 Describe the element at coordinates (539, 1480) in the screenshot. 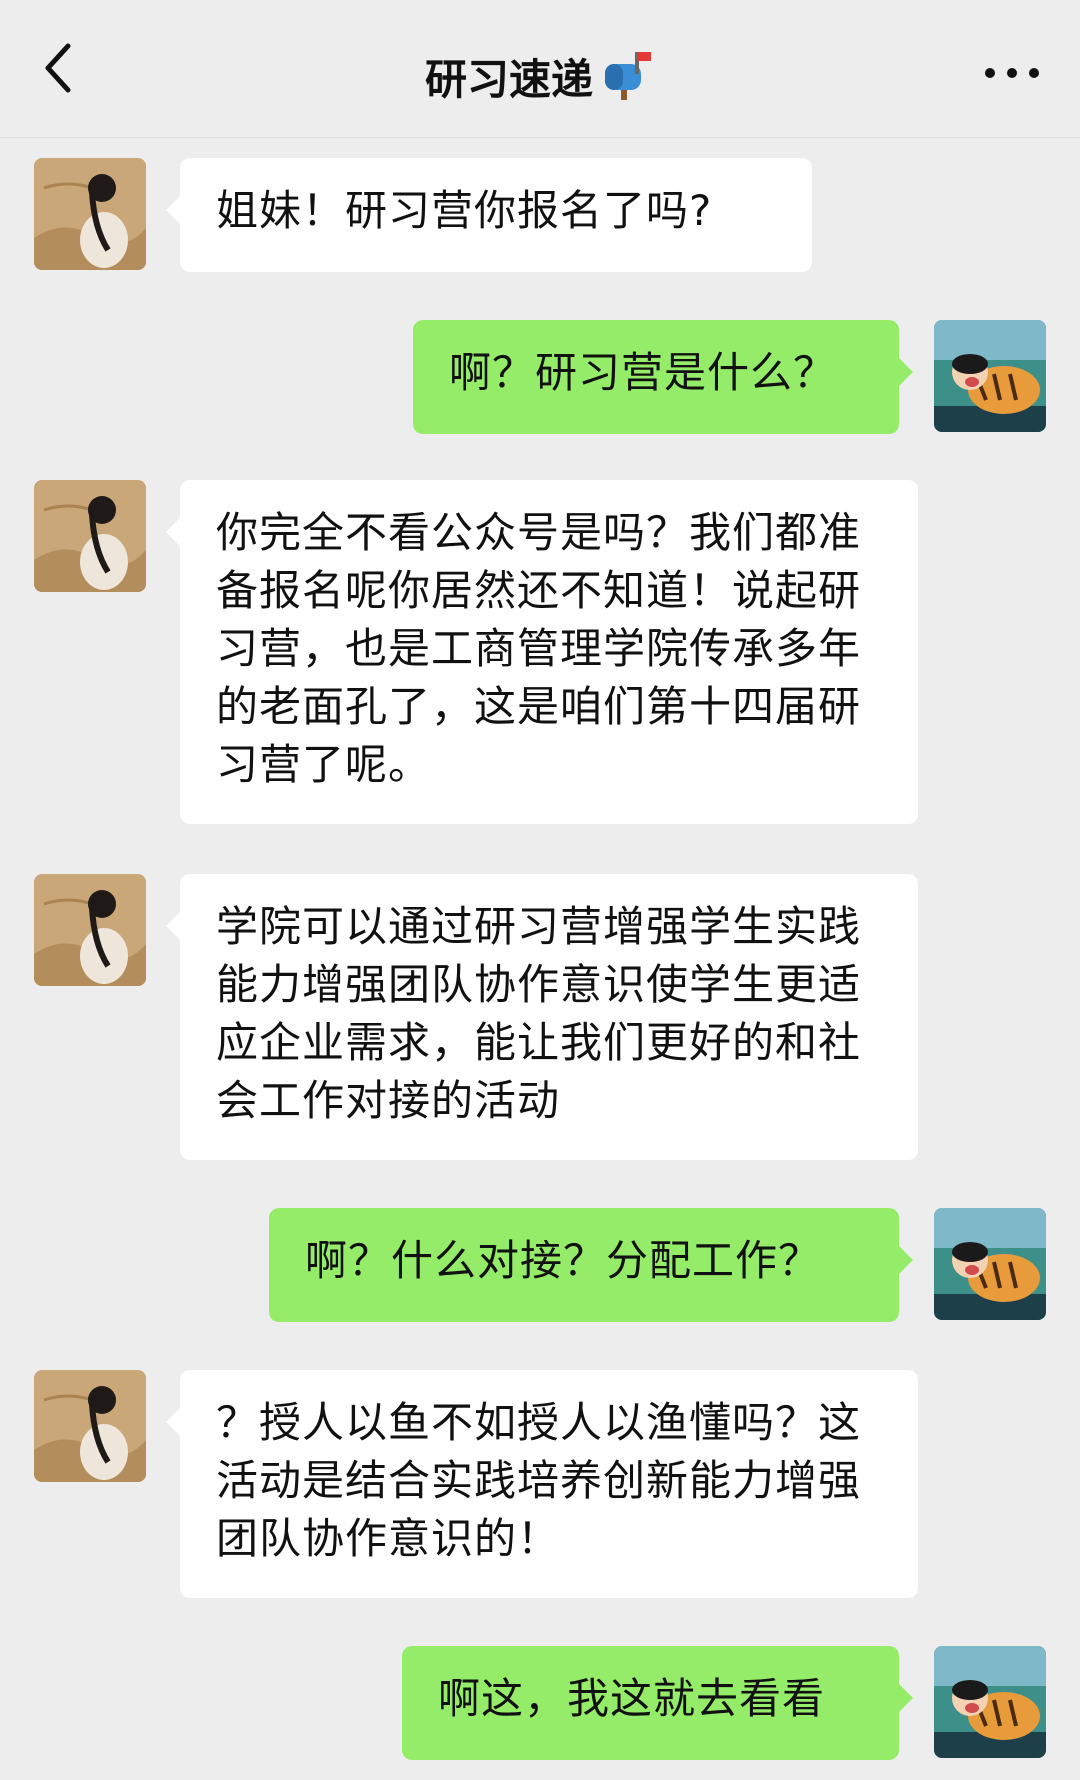

I see `message-text: ？授人以鱼不如授人以渔懂吗？这活动是结合实践培养创新能力增强团队协作意识的！` at that location.